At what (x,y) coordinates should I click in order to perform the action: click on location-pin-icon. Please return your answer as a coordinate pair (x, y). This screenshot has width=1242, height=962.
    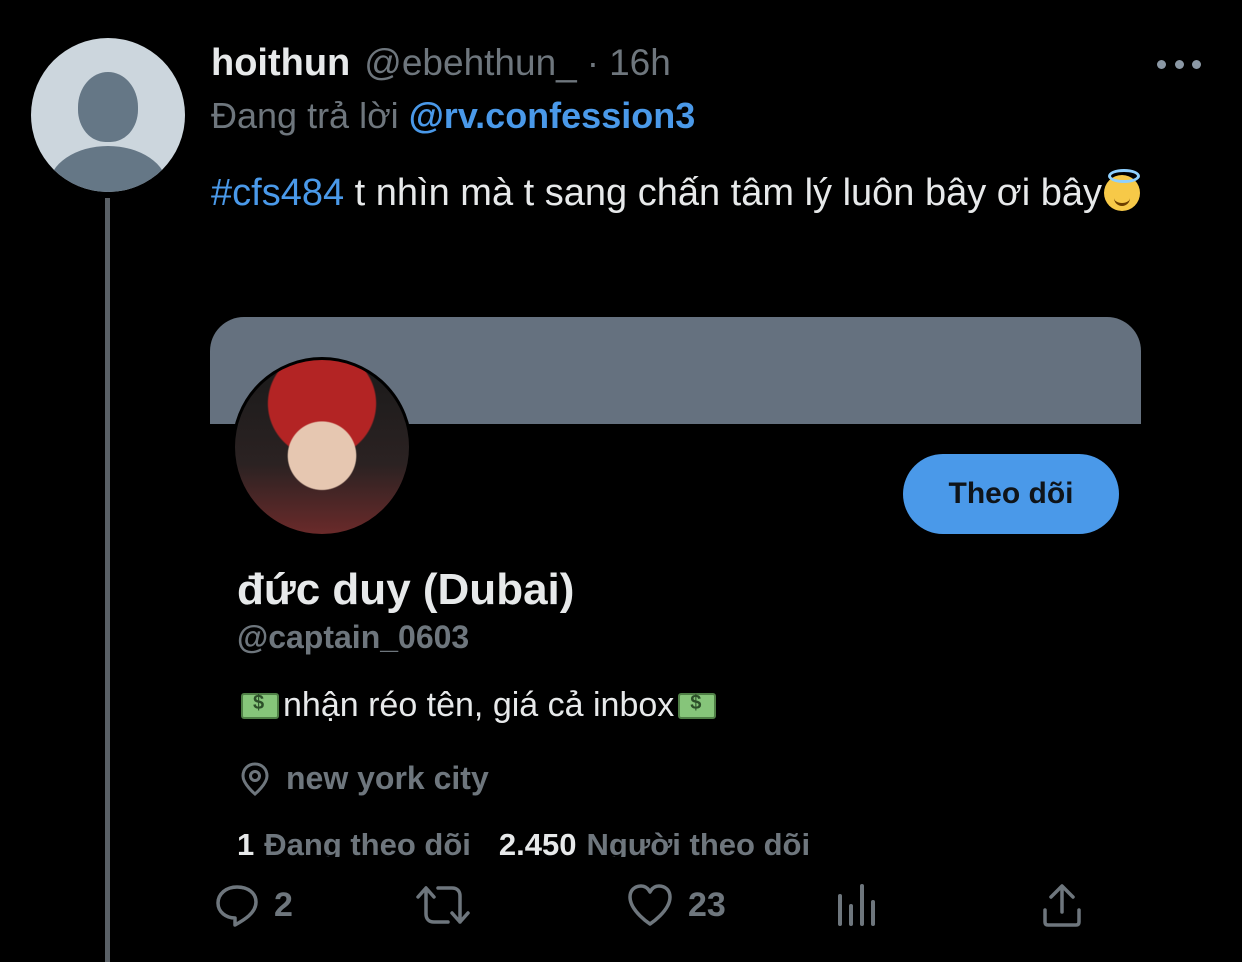
    Looking at the image, I should click on (255, 778).